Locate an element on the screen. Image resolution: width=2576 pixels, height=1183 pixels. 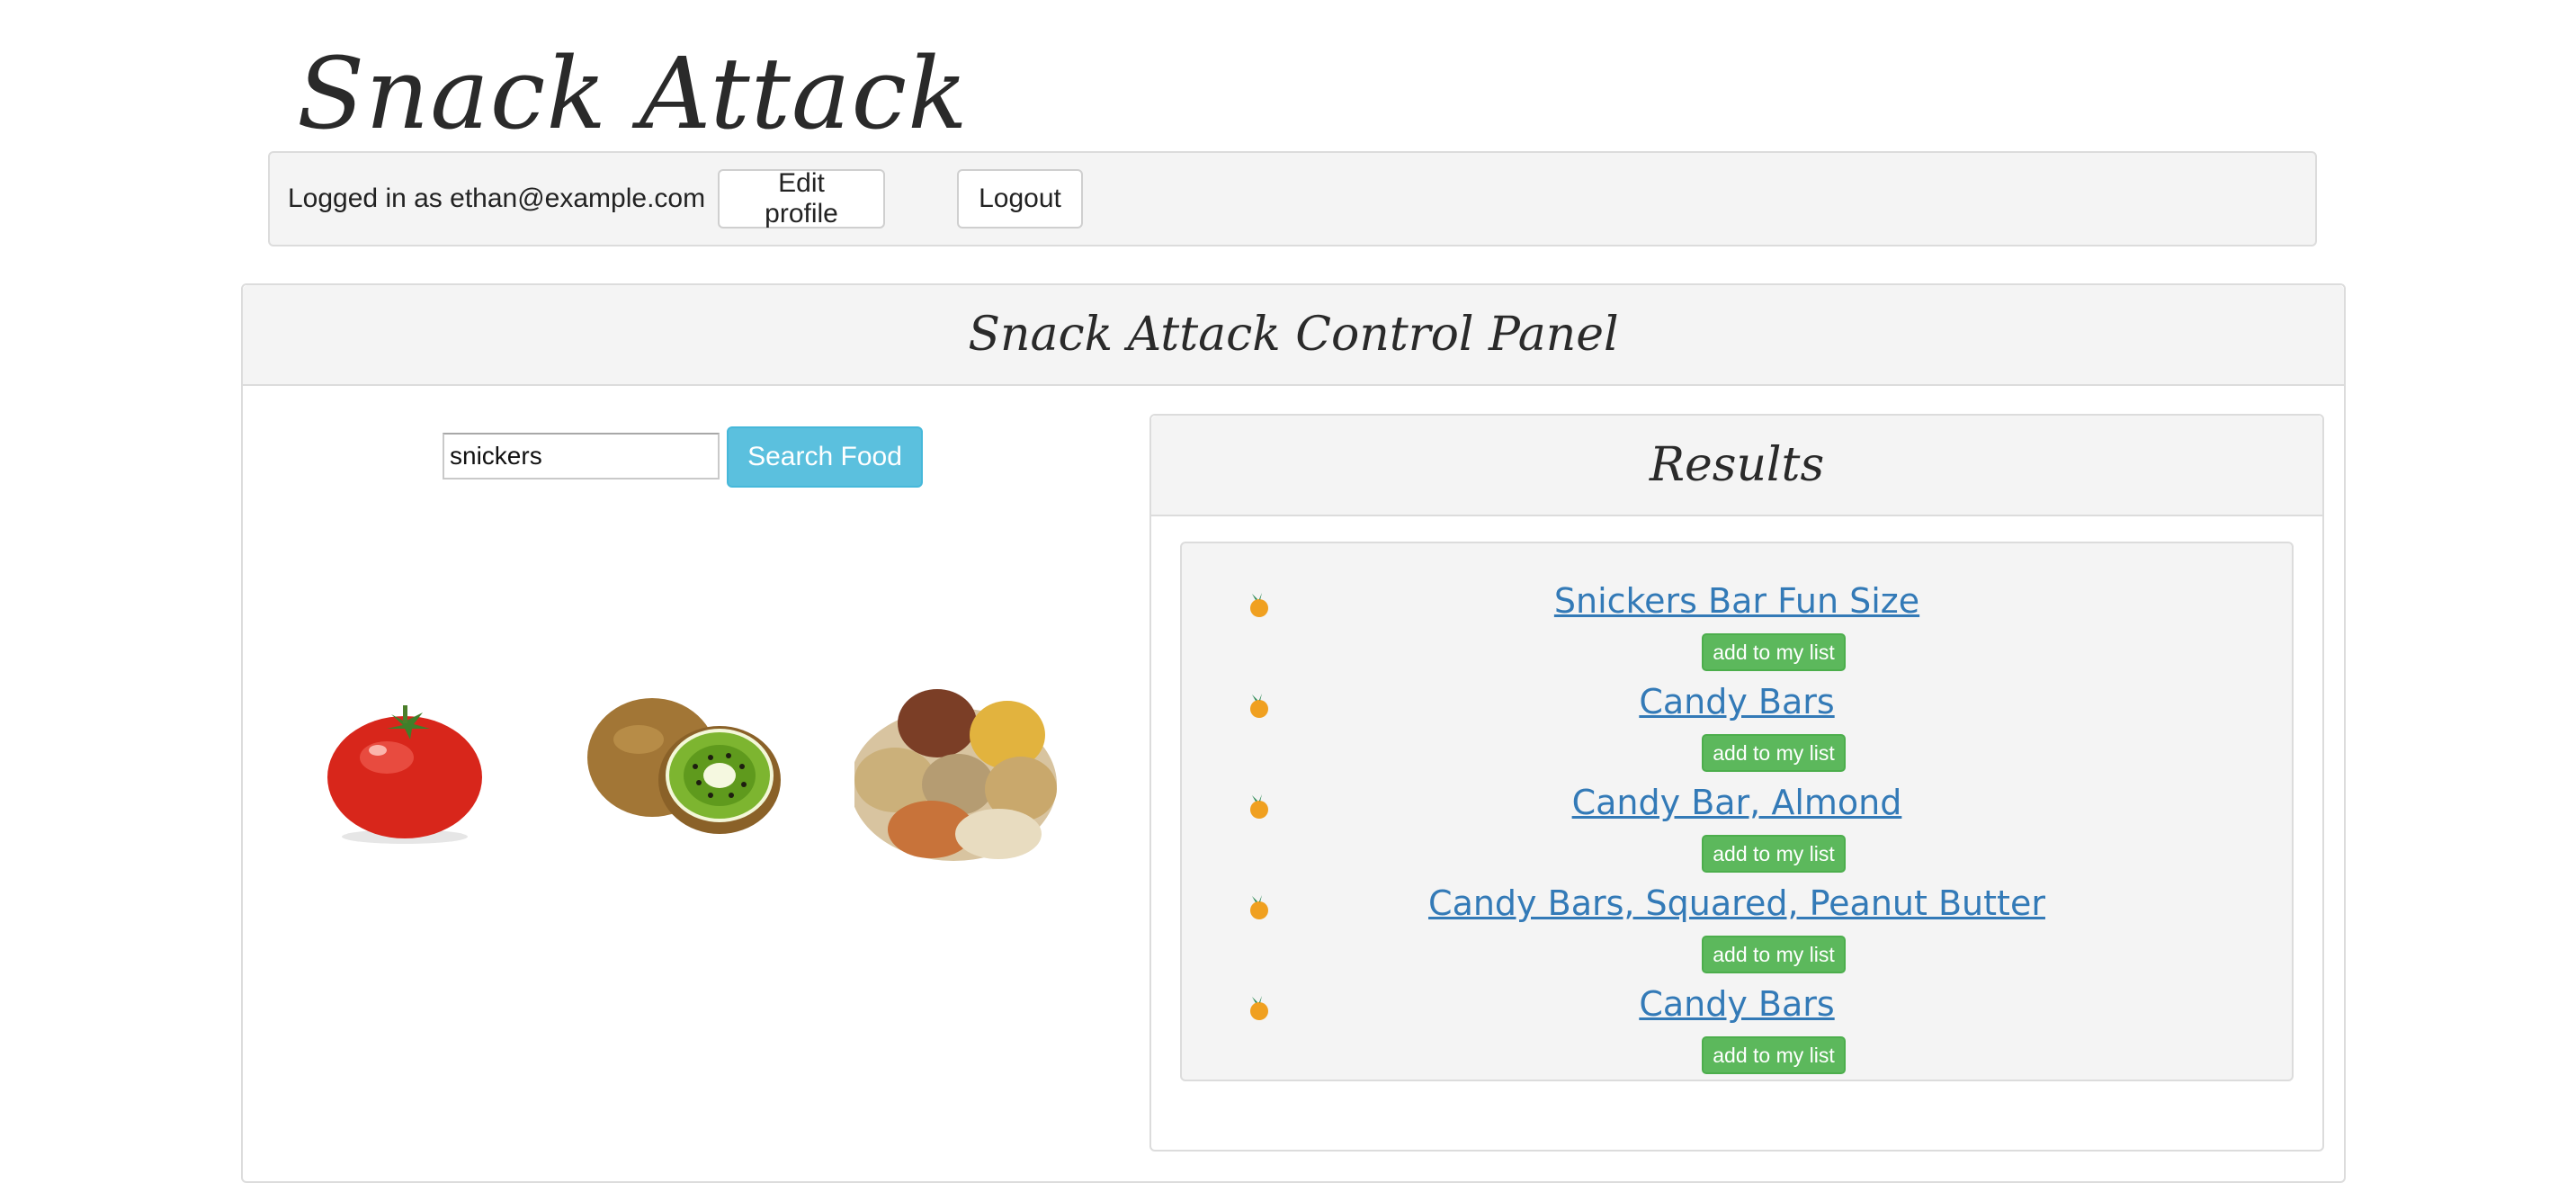
search-input is located at coordinates (581, 456).